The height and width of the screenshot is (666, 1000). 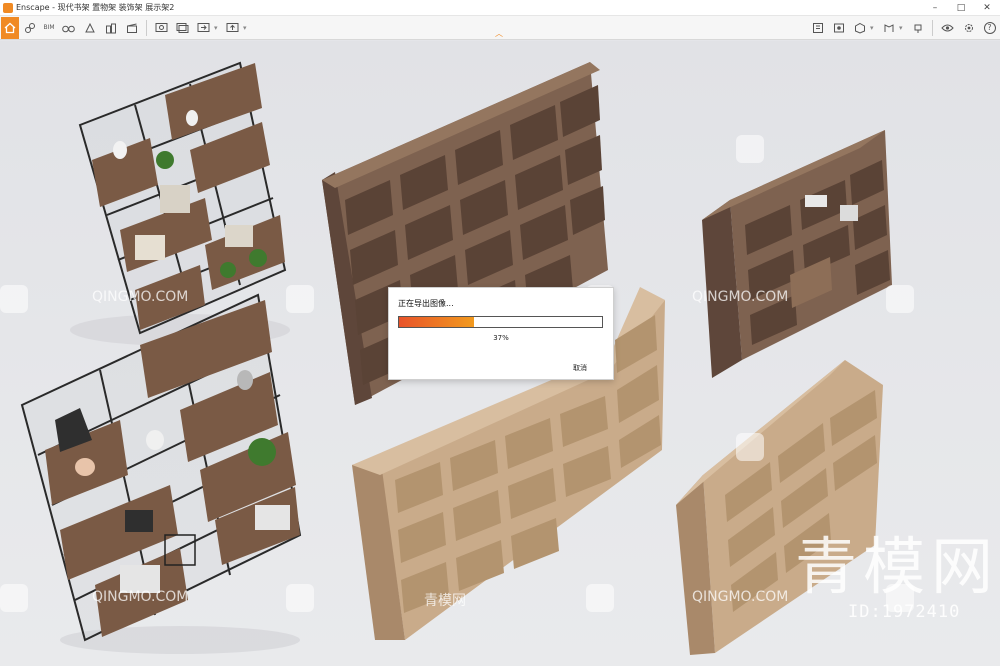 I want to click on asset-library-icon, so click(x=817, y=27).